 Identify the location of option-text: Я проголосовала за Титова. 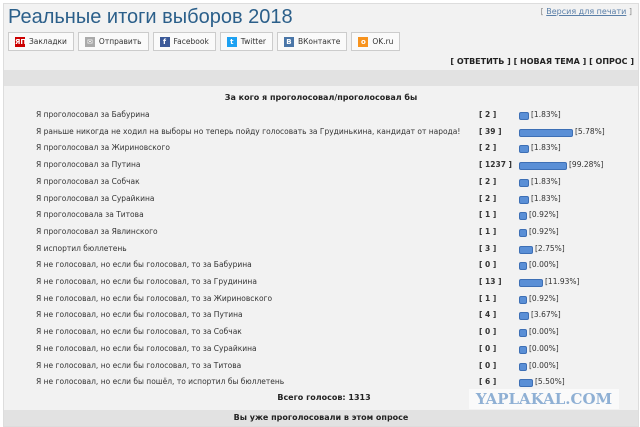
(90, 215).